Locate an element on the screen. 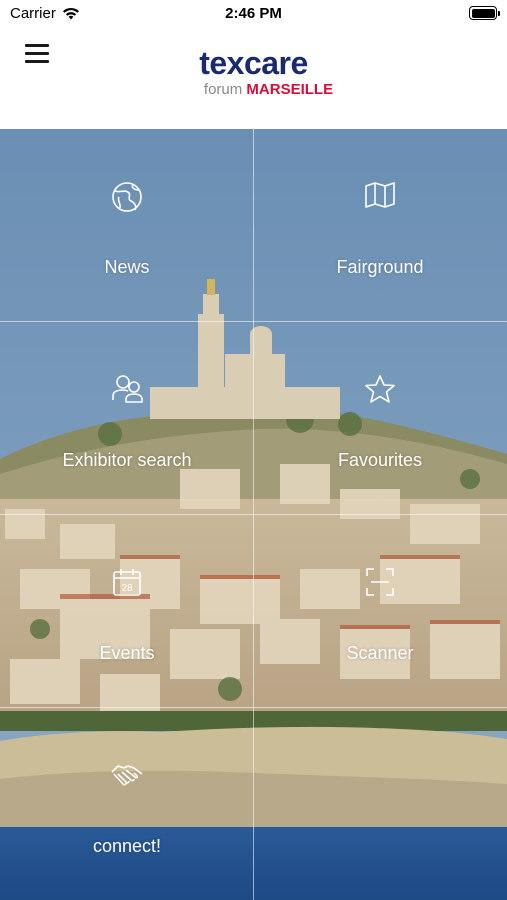  tile-events: 28 Events is located at coordinates (127, 611).